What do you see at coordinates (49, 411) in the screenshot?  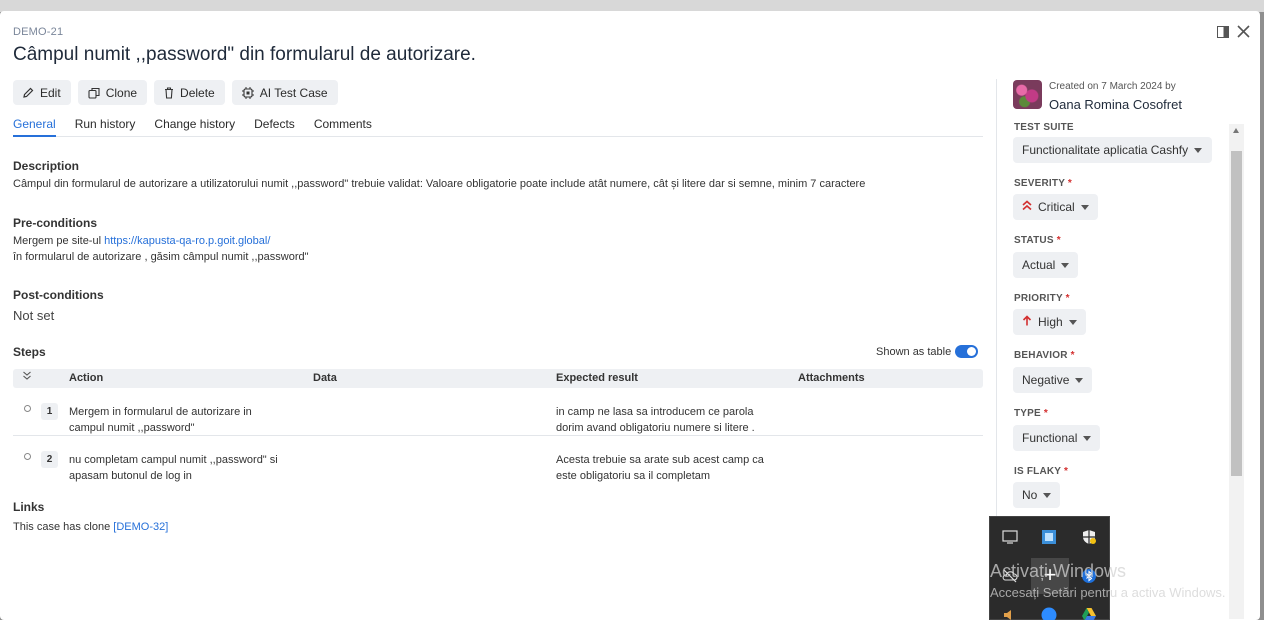 I see `step-number: 1` at bounding box center [49, 411].